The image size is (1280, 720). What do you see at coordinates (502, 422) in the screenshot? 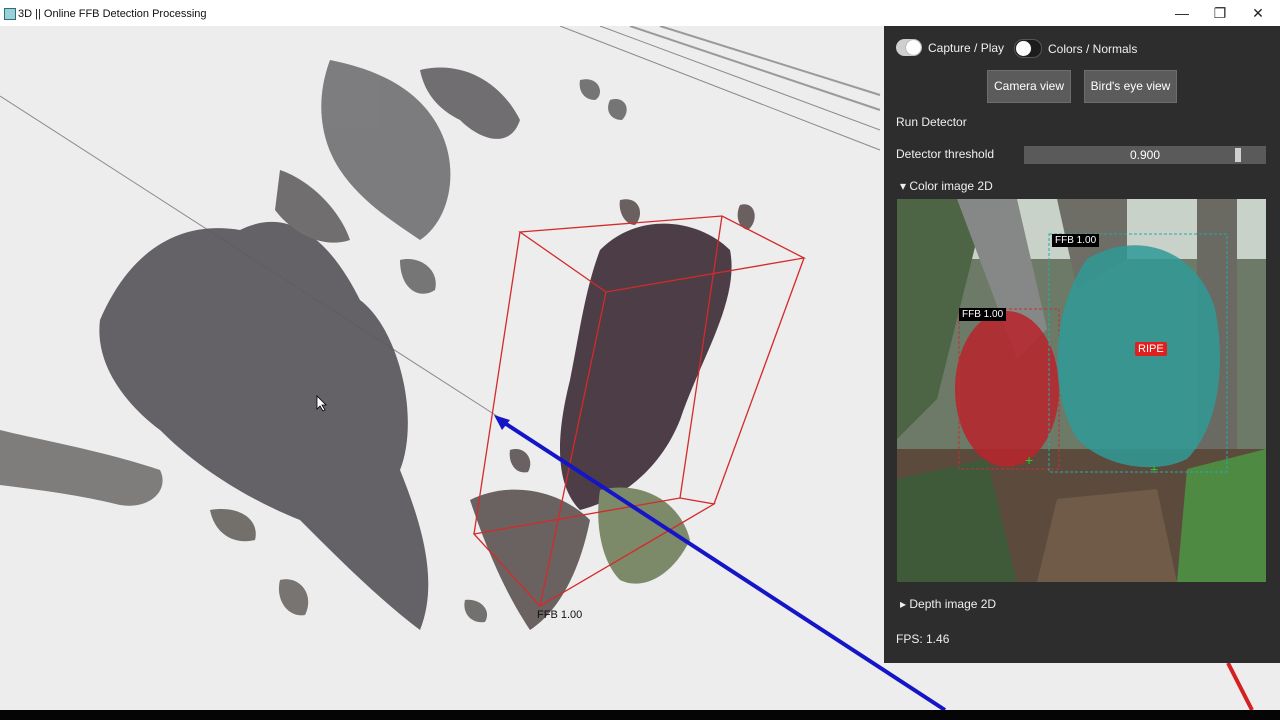
I see `camera-ray-arrow` at bounding box center [502, 422].